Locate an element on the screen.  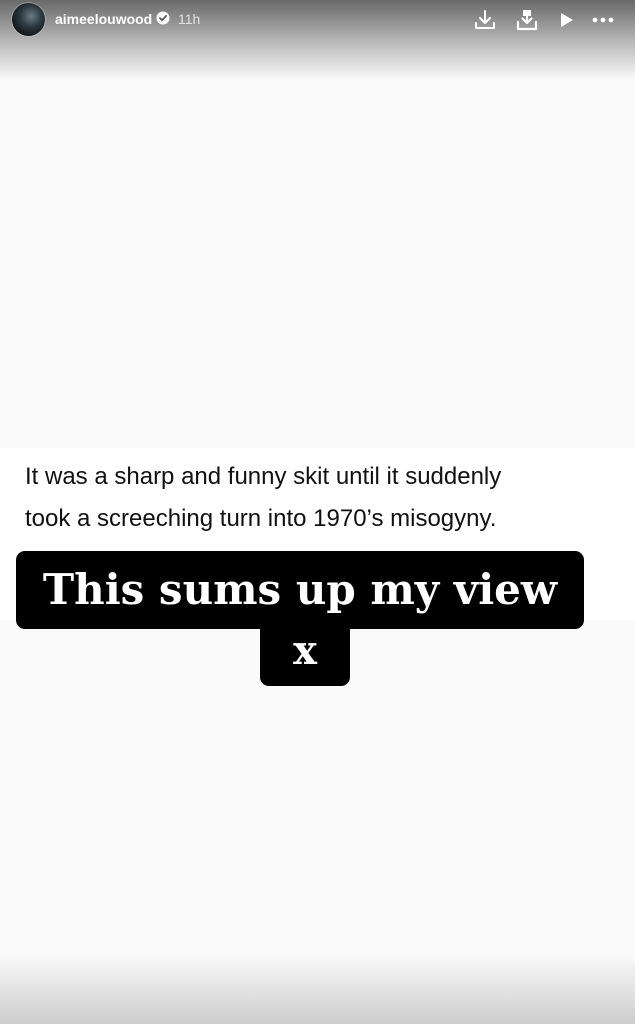
avatar is located at coordinates (28, 19).